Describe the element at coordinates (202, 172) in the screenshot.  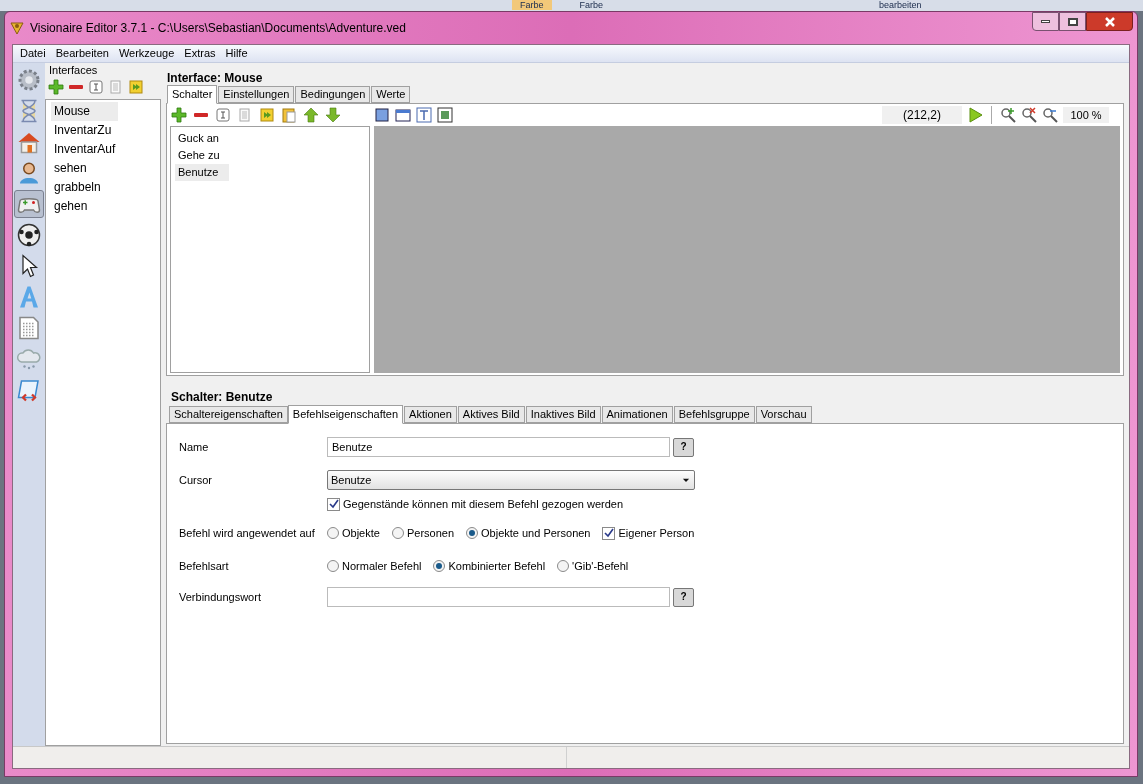
I see `list-item: Benutze` at that location.